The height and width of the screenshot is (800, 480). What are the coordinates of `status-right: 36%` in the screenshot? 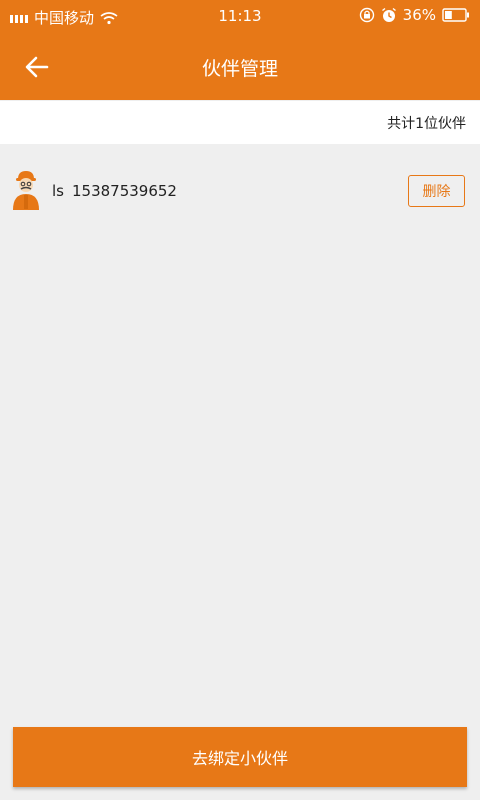 It's located at (414, 15).